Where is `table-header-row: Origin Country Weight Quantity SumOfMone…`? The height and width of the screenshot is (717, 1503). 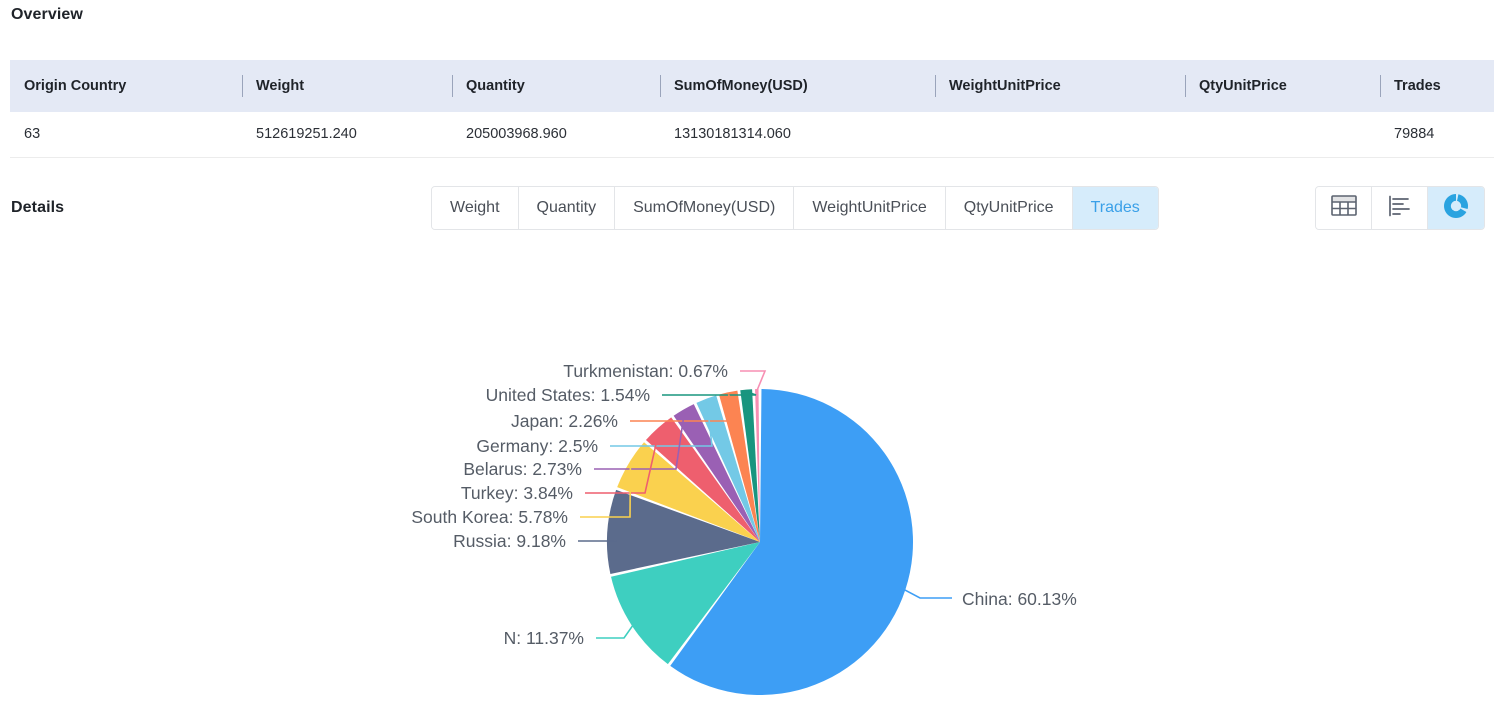
table-header-row: Origin Country Weight Quantity SumOfMone… is located at coordinates (752, 86).